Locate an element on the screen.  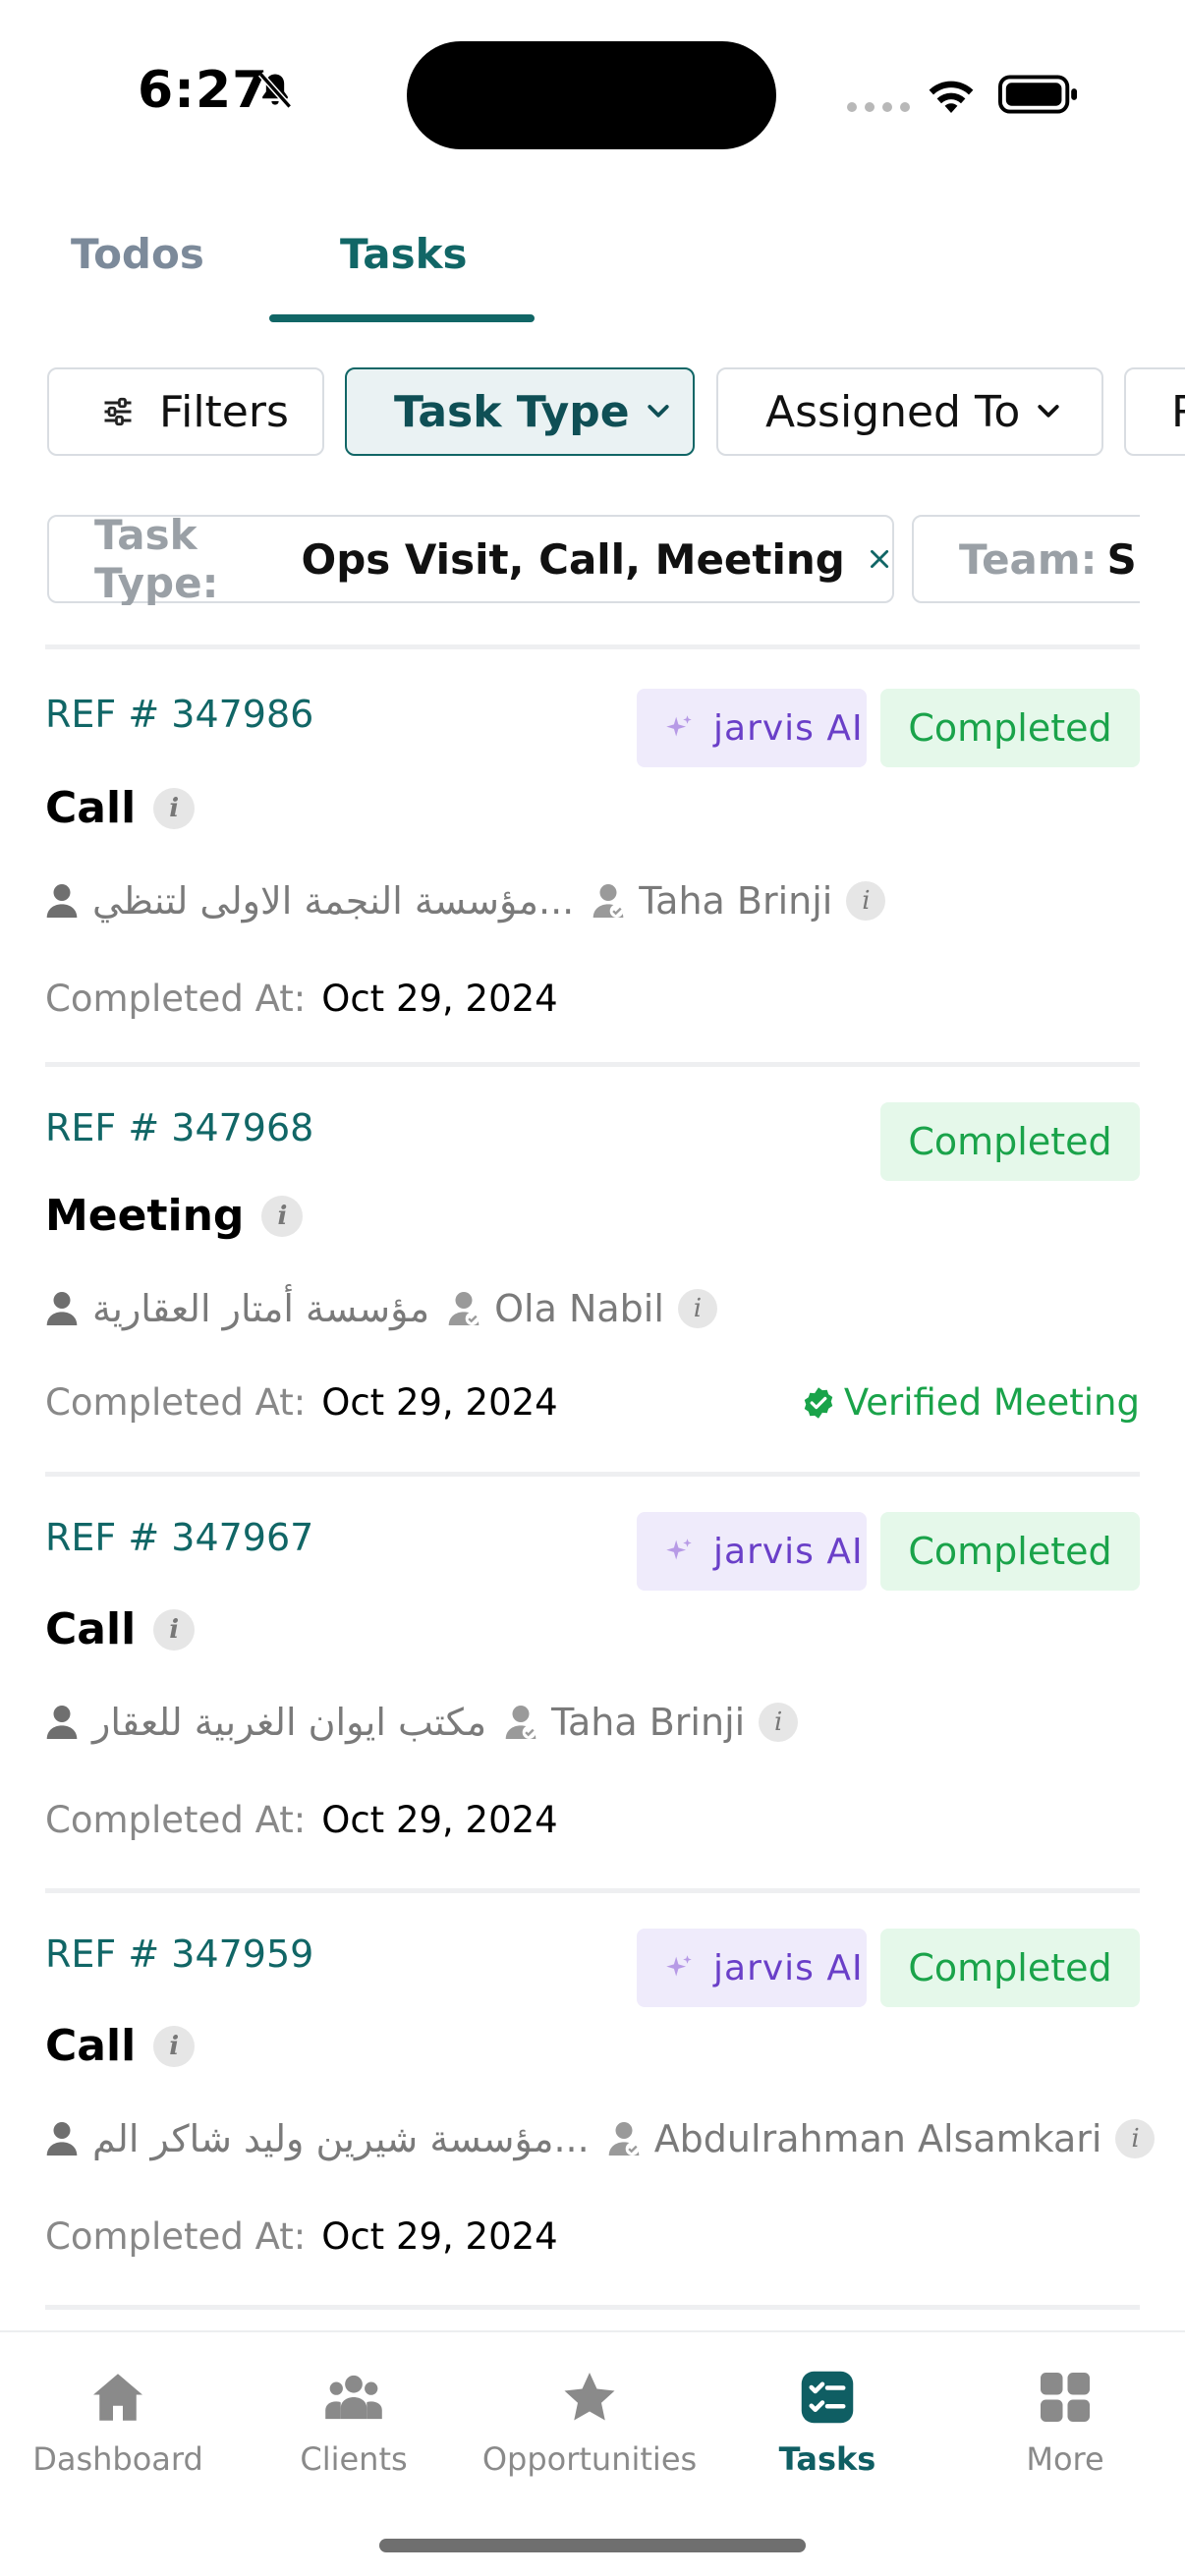
nav-more-label: More is located at coordinates (1065, 2459).